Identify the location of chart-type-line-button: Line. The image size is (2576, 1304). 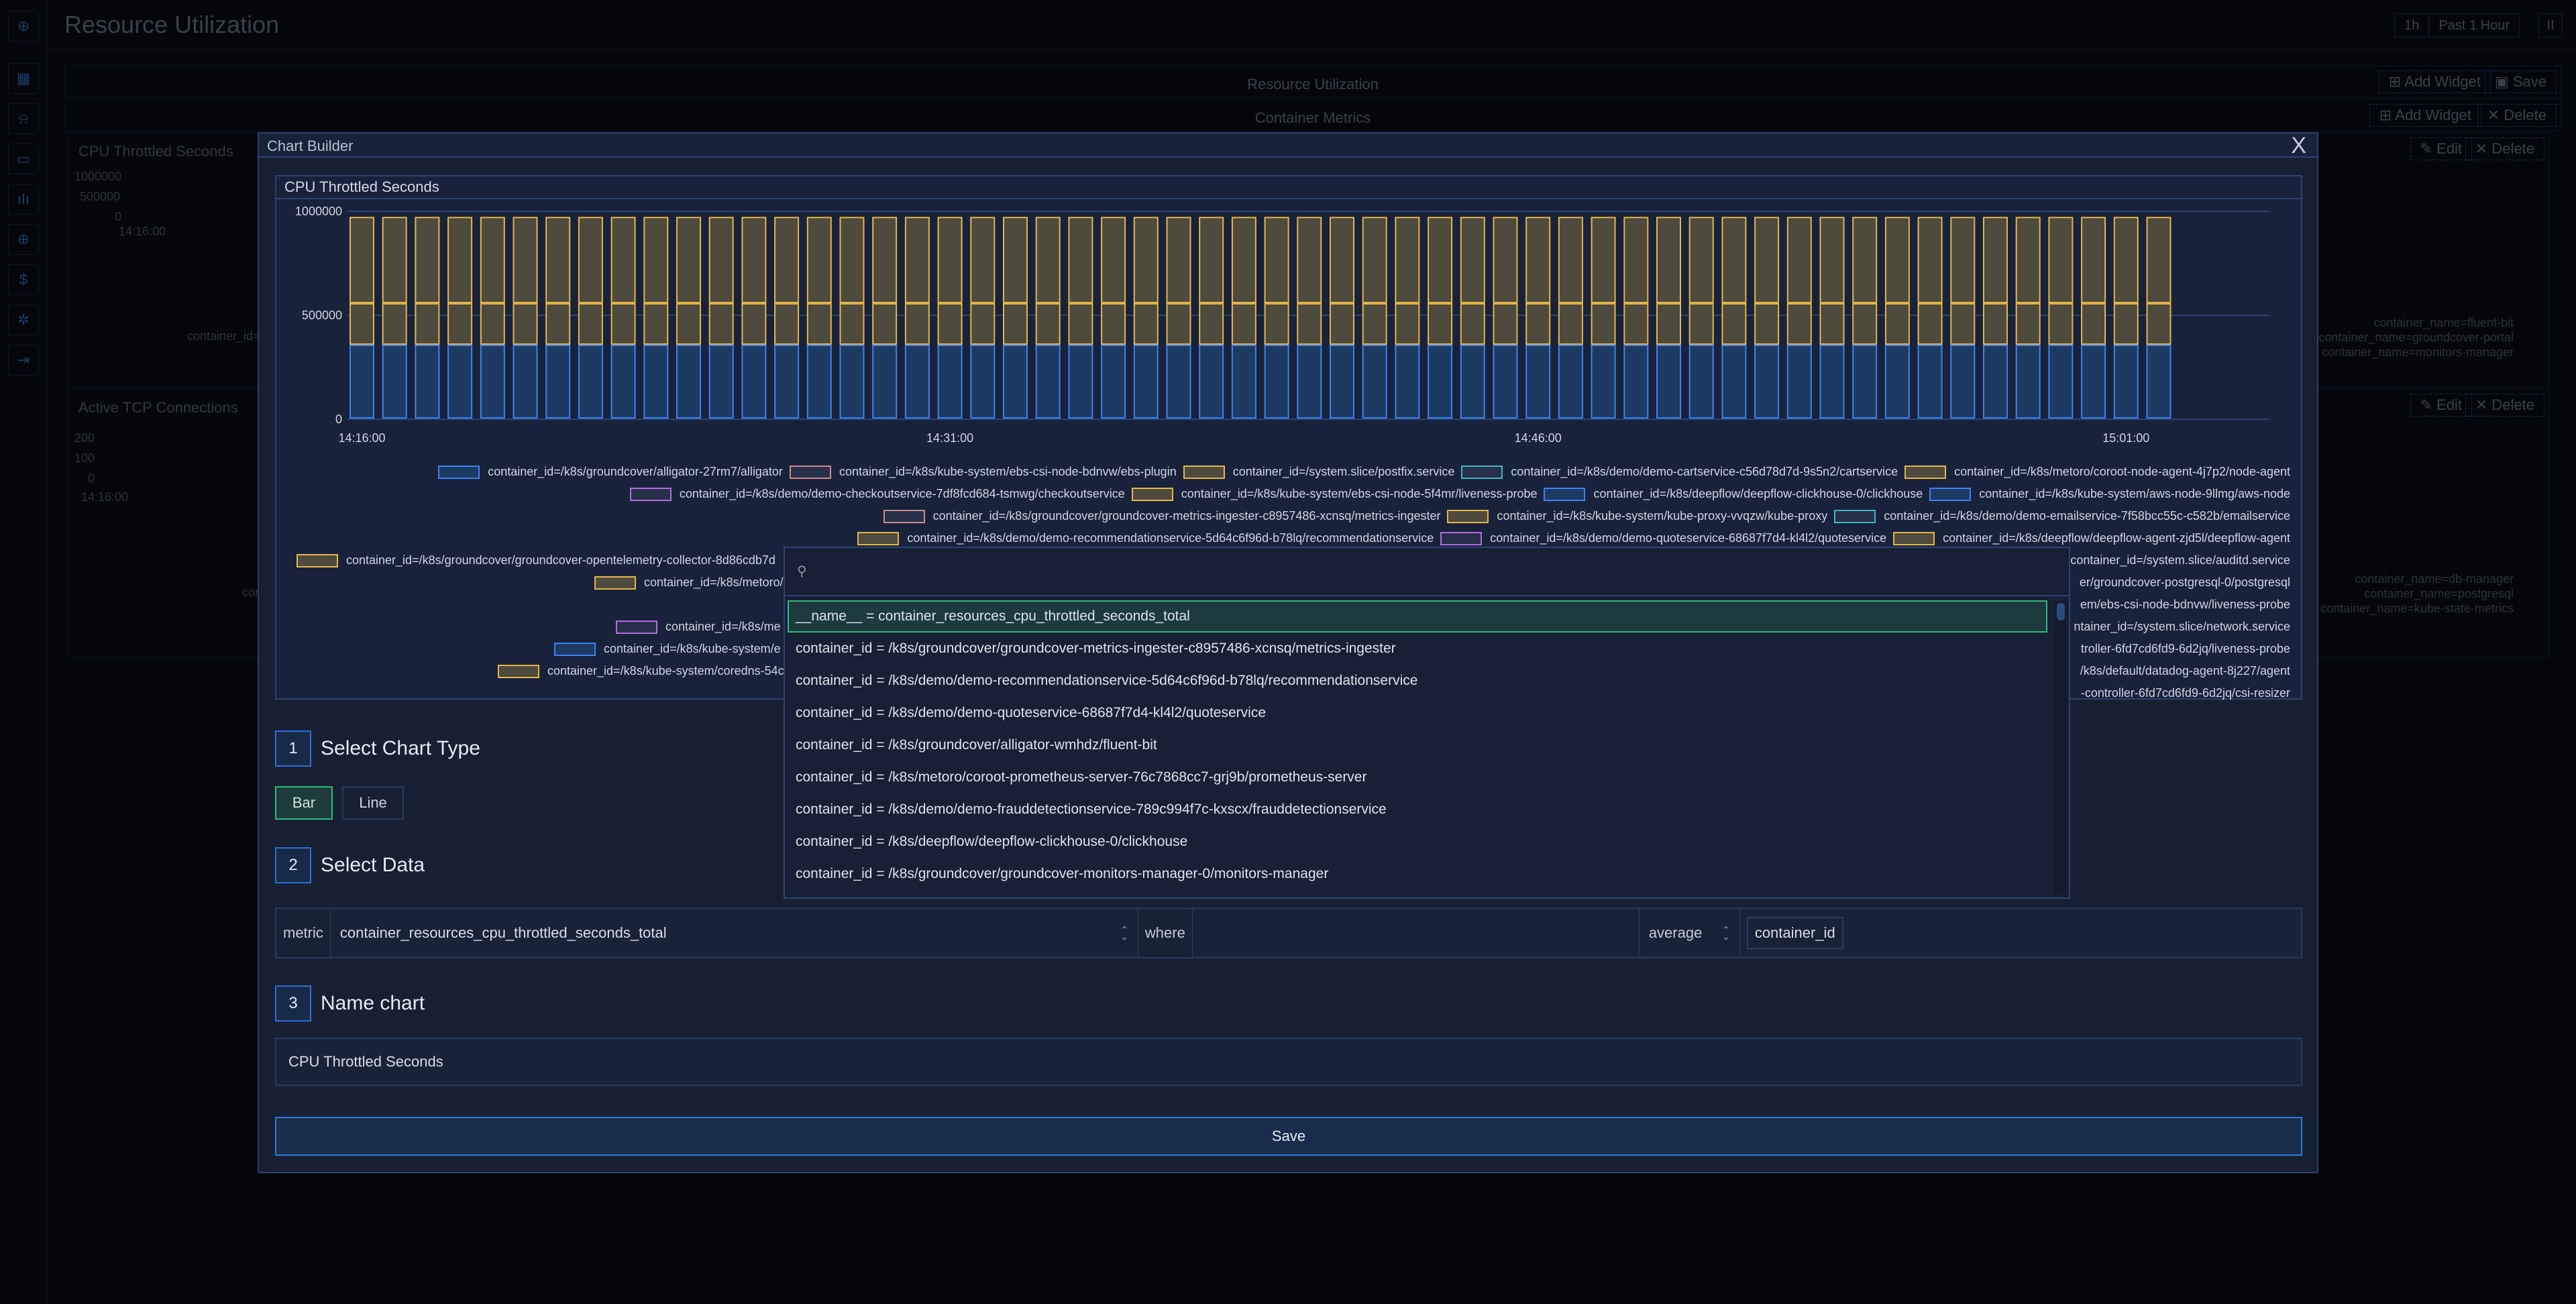
(373, 803).